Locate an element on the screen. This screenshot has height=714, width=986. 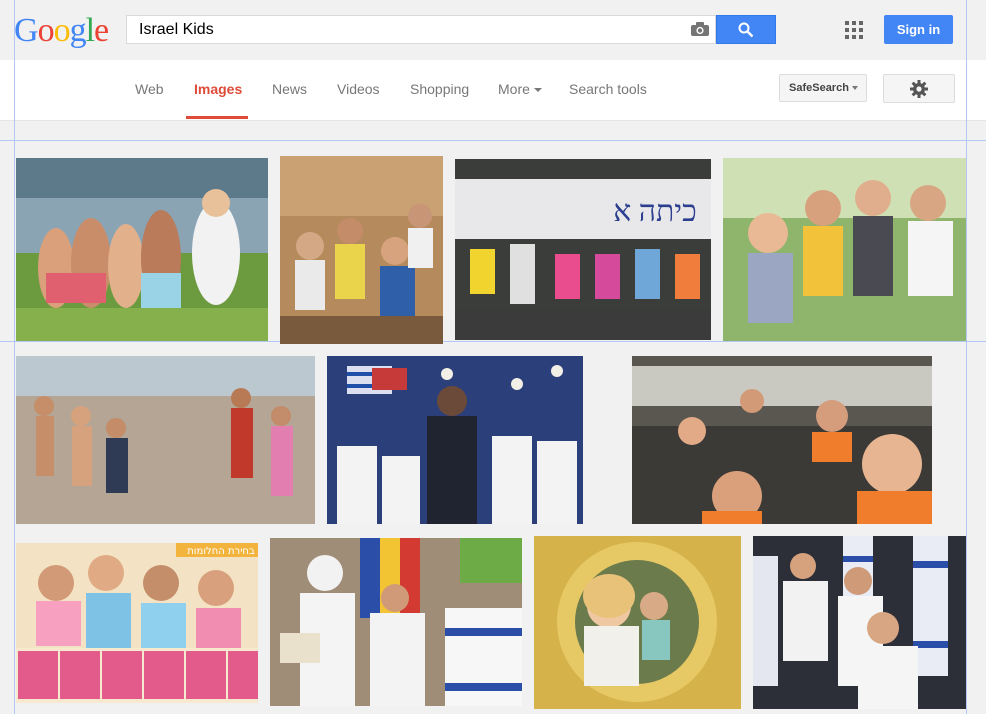
google-logo: Google is located at coordinates (61, 31).